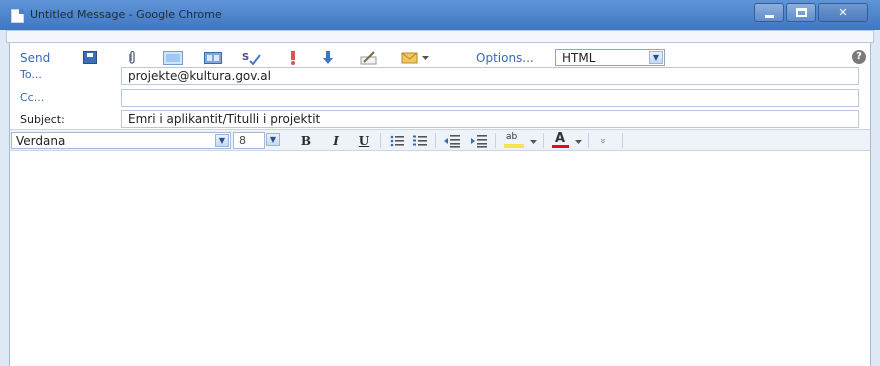 This screenshot has width=880, height=366. What do you see at coordinates (173, 58) in the screenshot?
I see `insert-image-icon` at bounding box center [173, 58].